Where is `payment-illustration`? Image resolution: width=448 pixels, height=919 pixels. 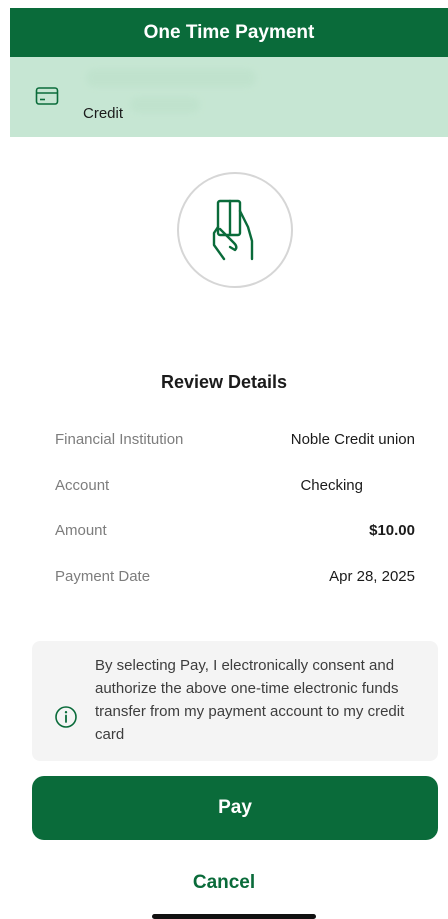 payment-illustration is located at coordinates (235, 230).